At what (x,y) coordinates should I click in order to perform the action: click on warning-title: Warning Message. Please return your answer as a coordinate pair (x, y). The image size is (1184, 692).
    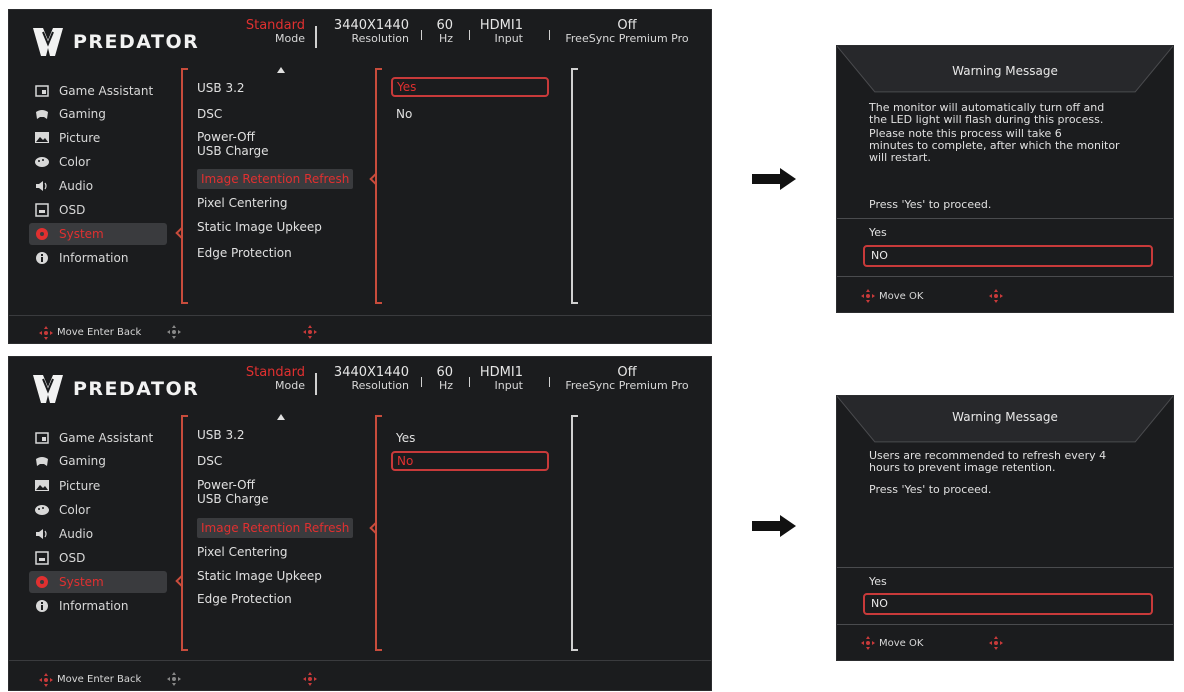
    Looking at the image, I should click on (1005, 71).